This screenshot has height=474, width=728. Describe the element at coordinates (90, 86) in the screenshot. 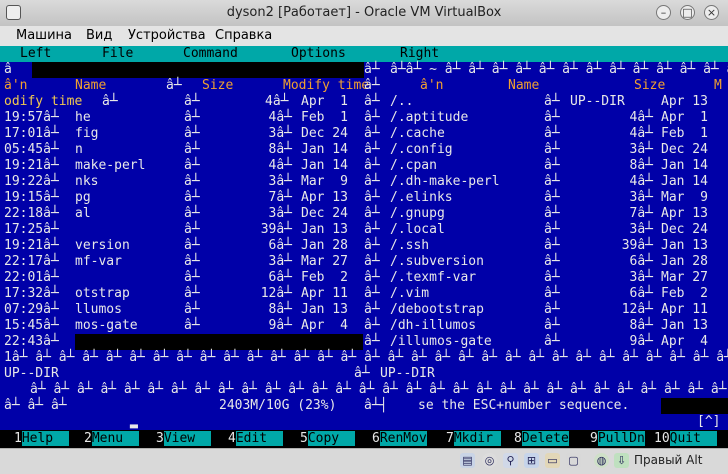

I see `left-col-name: Name` at that location.